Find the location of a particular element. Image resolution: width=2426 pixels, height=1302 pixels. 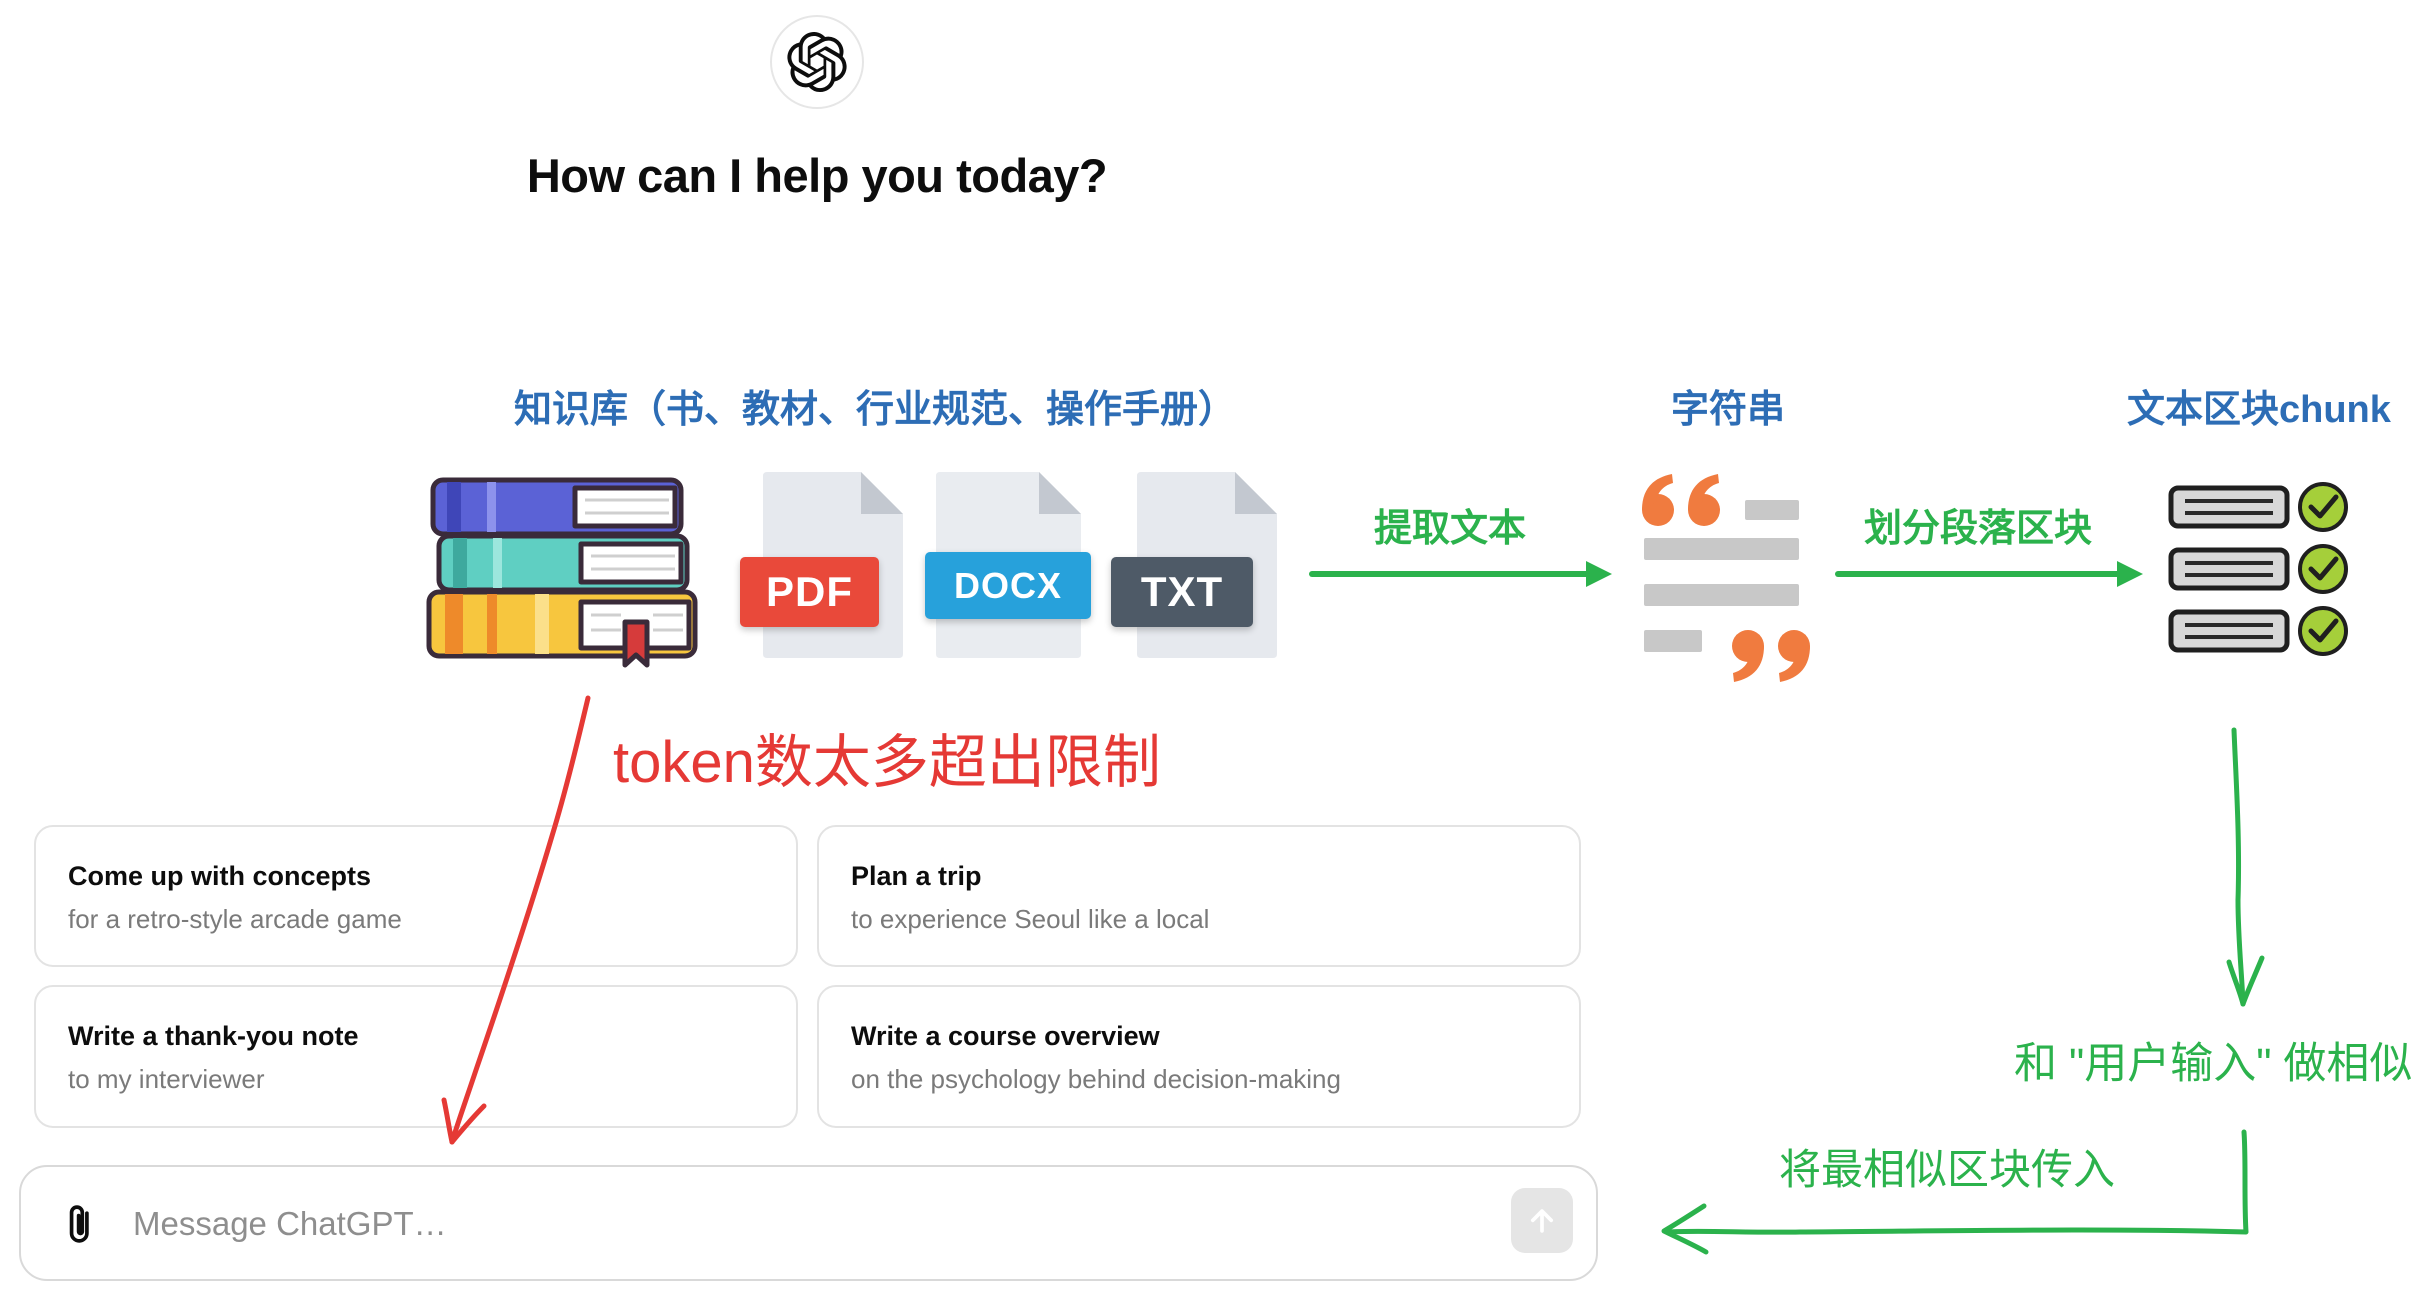

suggestion-title: Come up with concepts is located at coordinates (220, 876).